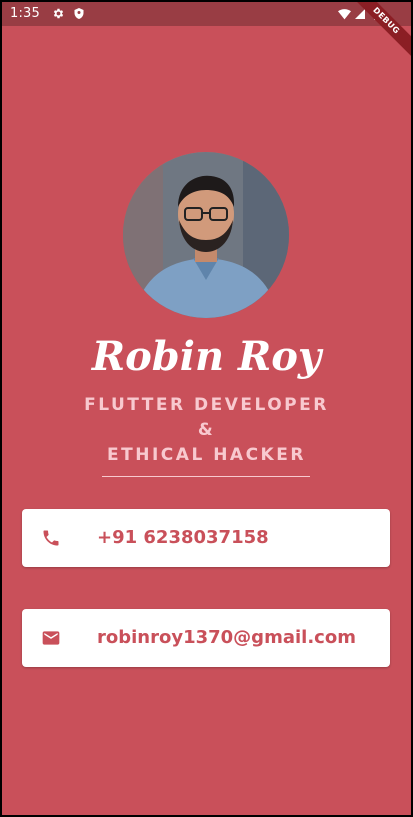 Image resolution: width=413 pixels, height=817 pixels. I want to click on email-address: robinroy1370@gmail.com, so click(226, 637).